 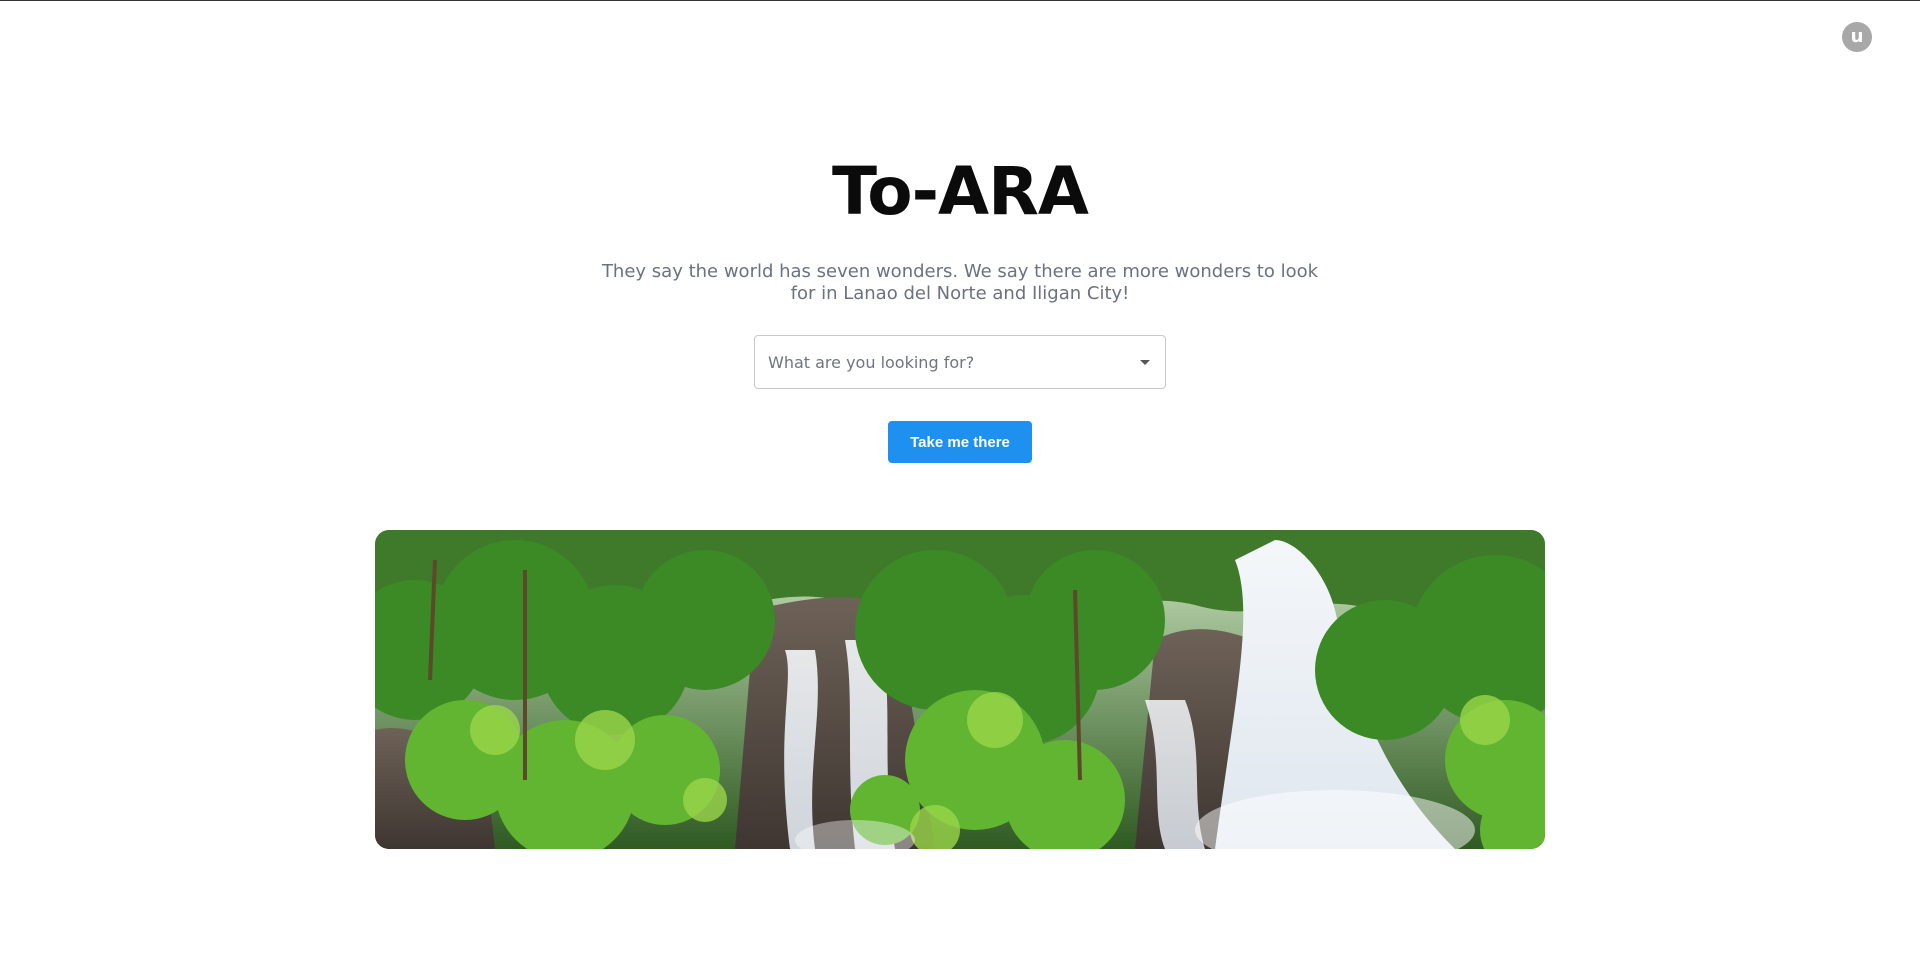 I want to click on page-title: To-ARA, so click(x=960, y=191).